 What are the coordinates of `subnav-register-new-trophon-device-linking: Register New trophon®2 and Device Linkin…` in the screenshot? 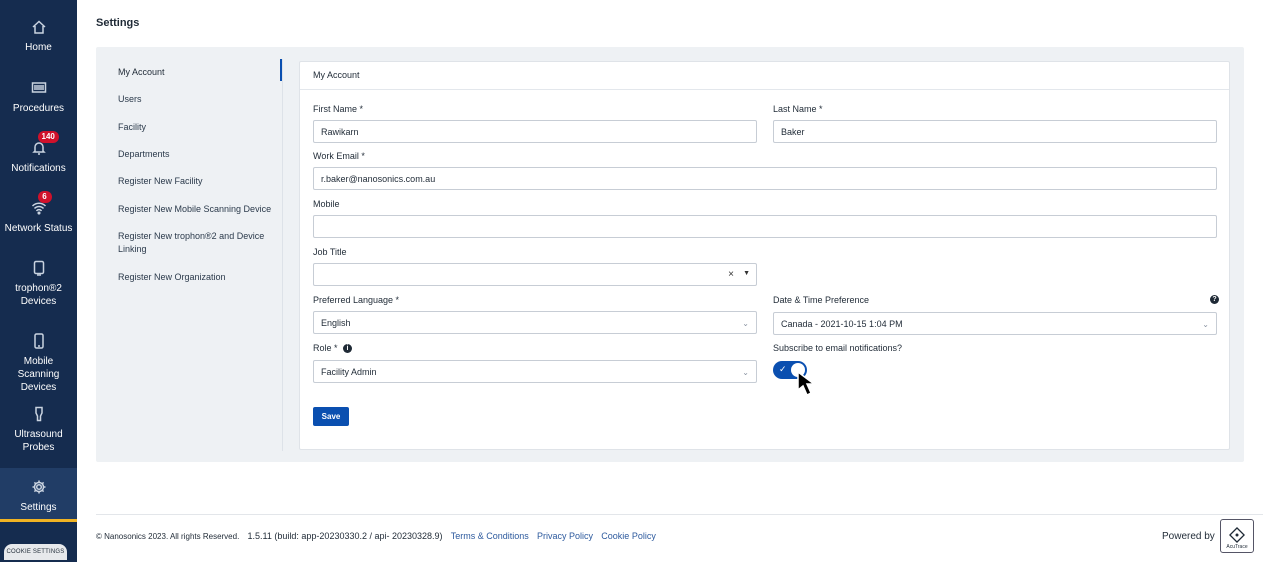 It's located at (195, 243).